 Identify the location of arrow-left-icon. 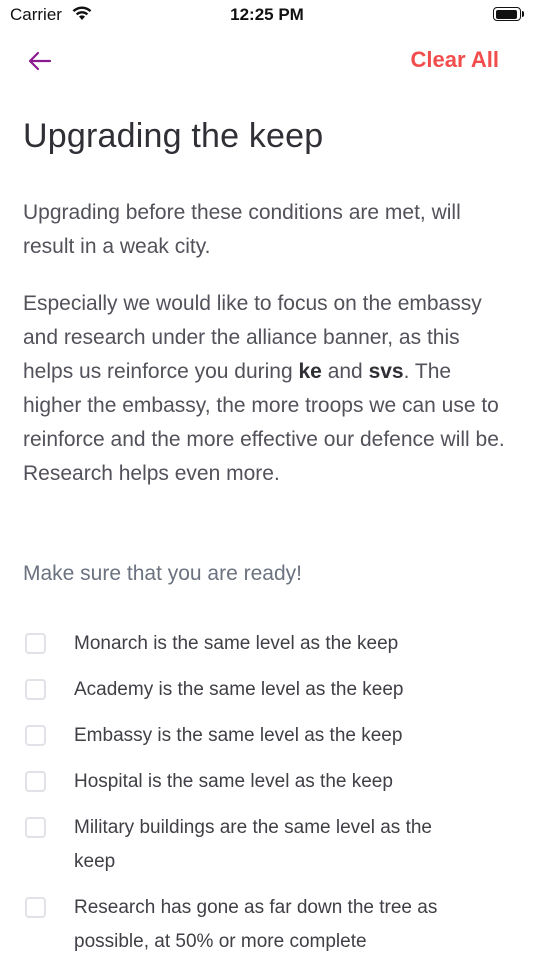
(40, 61).